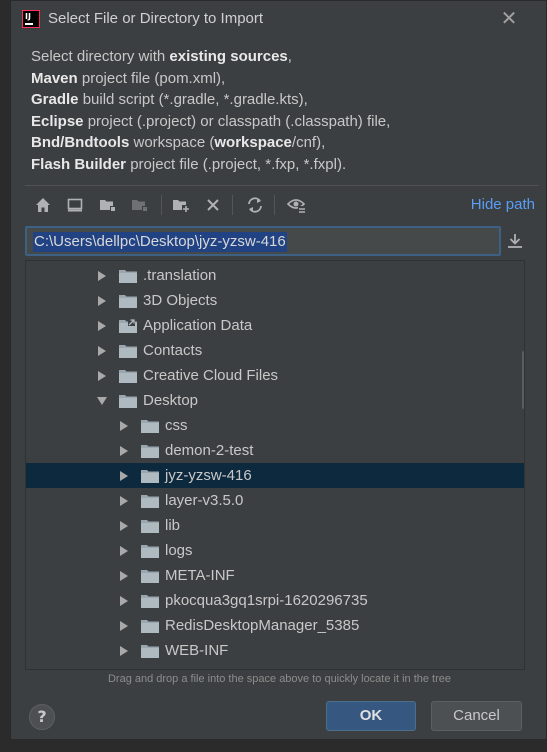 Image resolution: width=547 pixels, height=752 pixels. Describe the element at coordinates (275, 325) in the screenshot. I see `tree-item: Application Data` at that location.